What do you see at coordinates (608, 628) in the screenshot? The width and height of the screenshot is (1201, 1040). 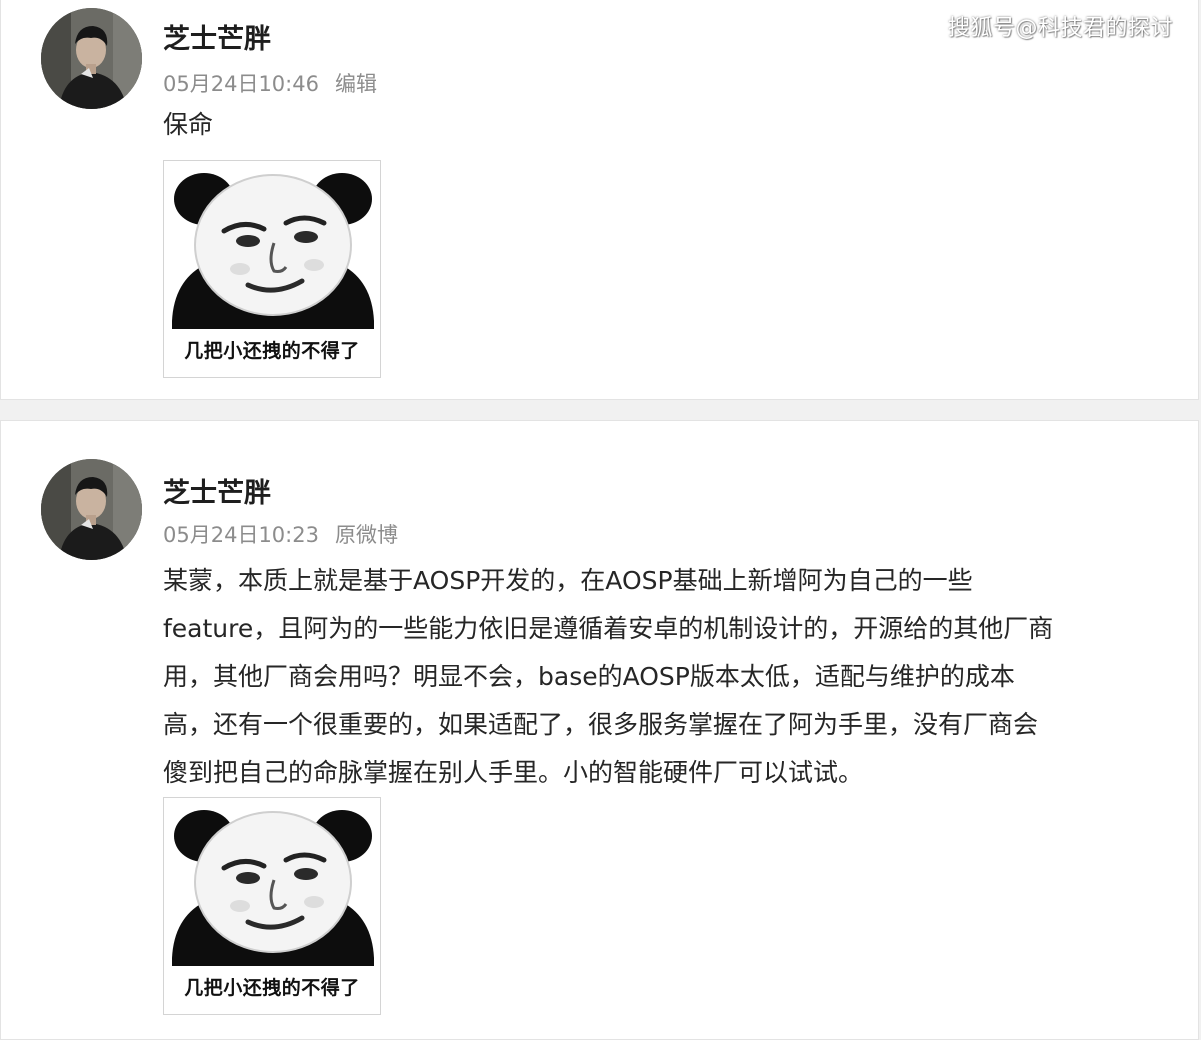 I see `content-line: feature，且阿为的一些能力依旧是遵循着安卓的机制设计的，开源给的其他厂商` at bounding box center [608, 628].